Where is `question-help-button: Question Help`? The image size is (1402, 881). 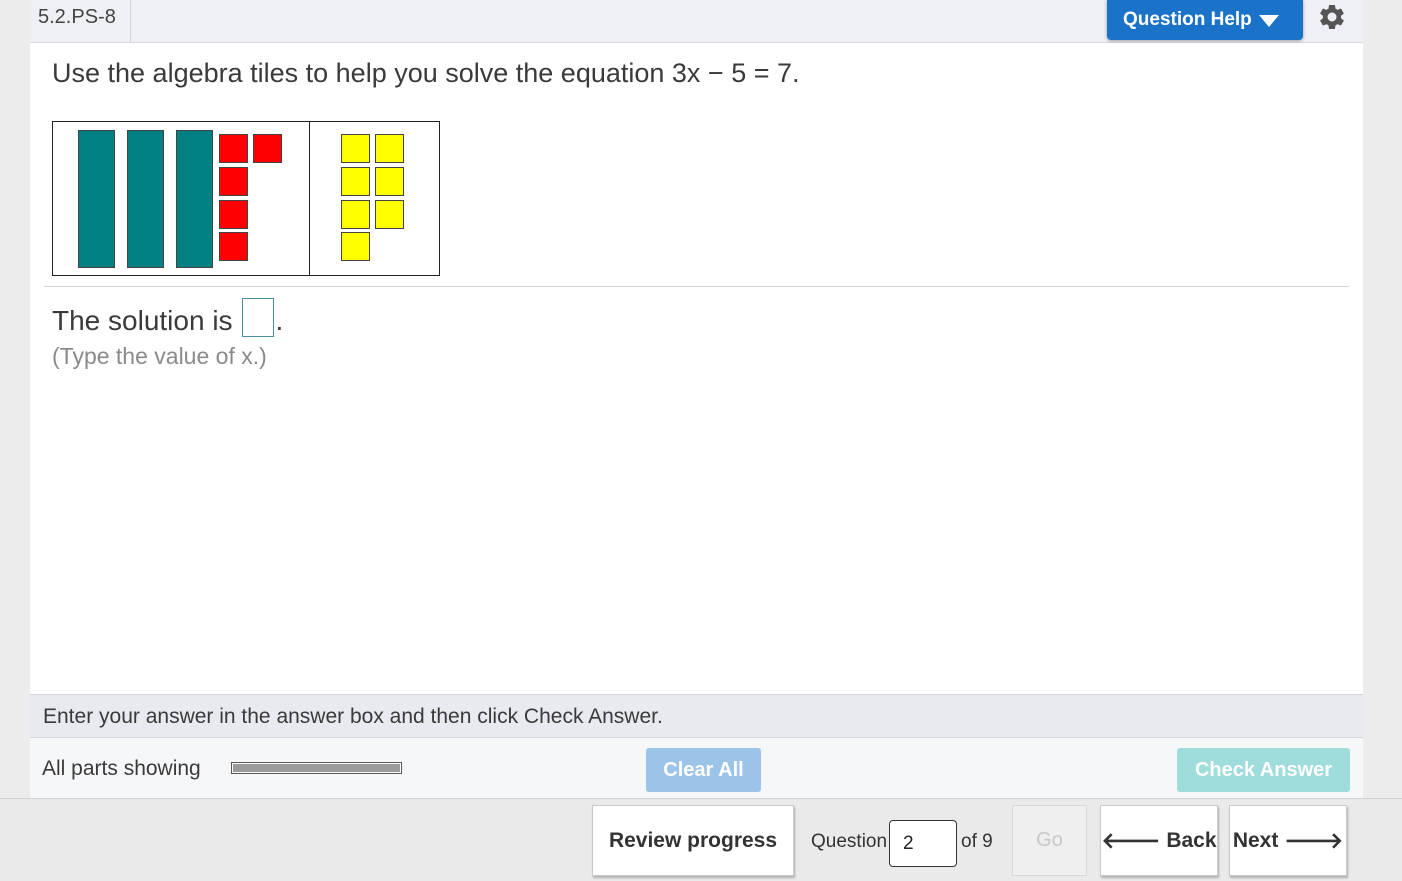 question-help-button: Question Help is located at coordinates (1205, 20).